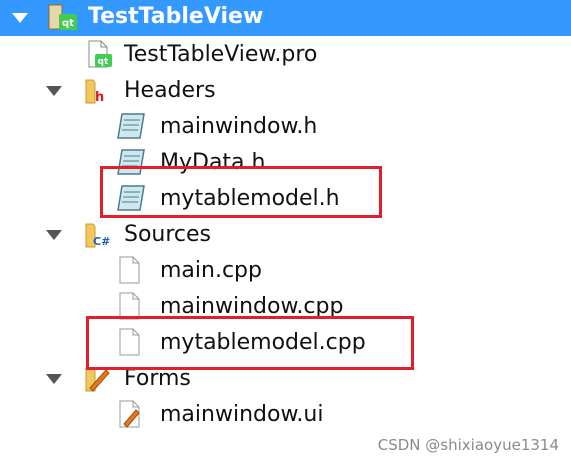 The width and height of the screenshot is (571, 464). I want to click on tree-item-project-file: qt TestTableView.pro, so click(285, 54).